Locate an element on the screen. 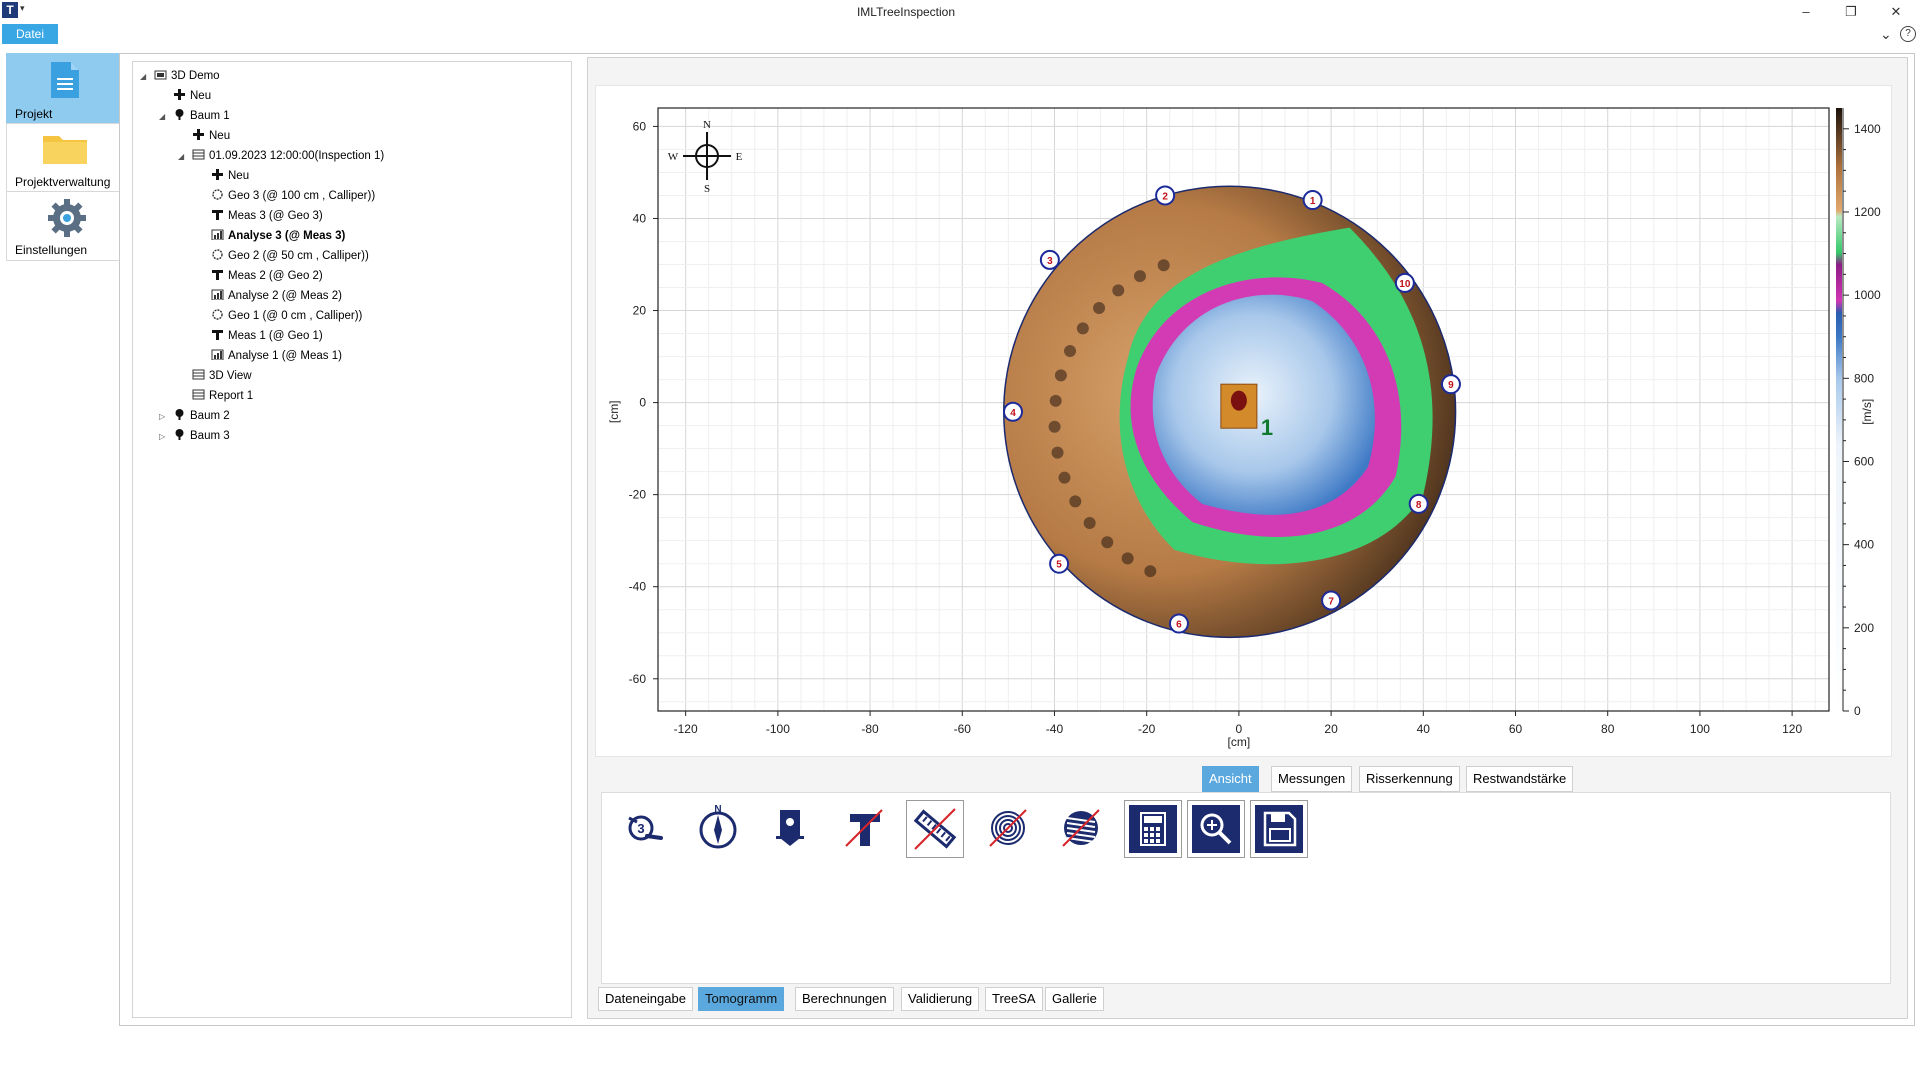 The width and height of the screenshot is (1920, 1080). sensor-marker: 1 is located at coordinates (1312, 200).